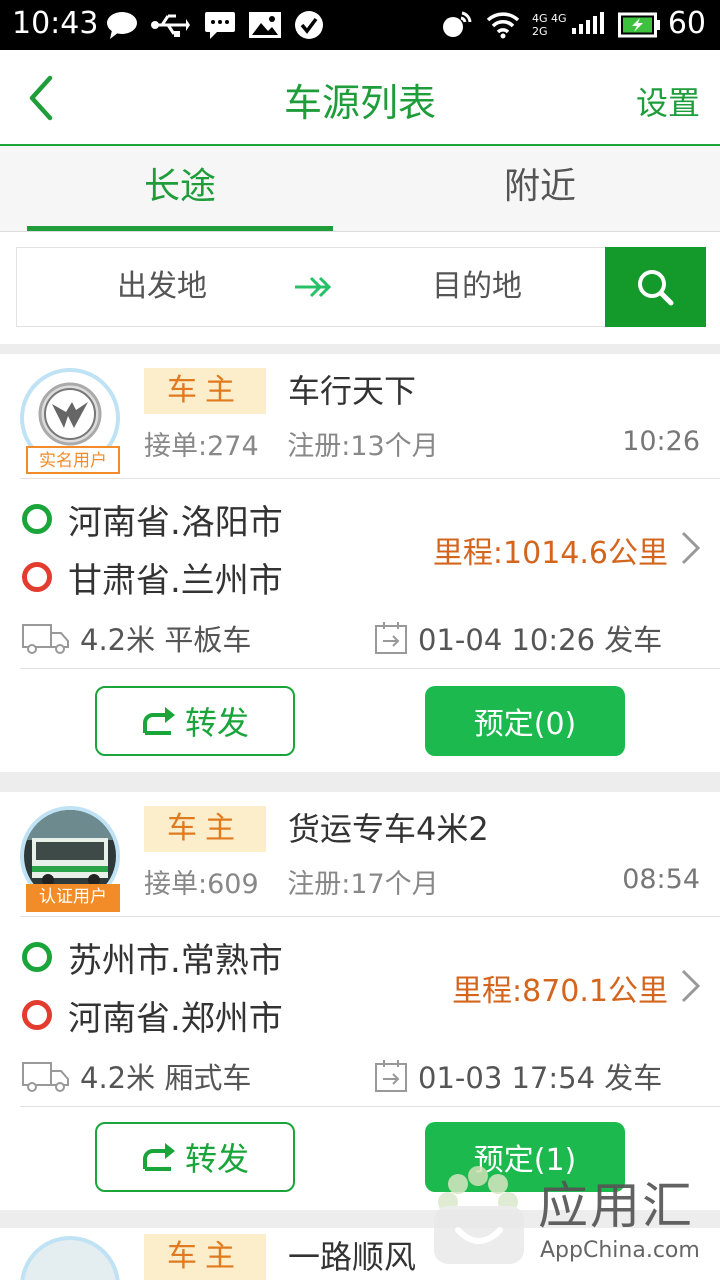 The width and height of the screenshot is (720, 1280). What do you see at coordinates (661, 879) in the screenshot?
I see `post-time: 08:54` at bounding box center [661, 879].